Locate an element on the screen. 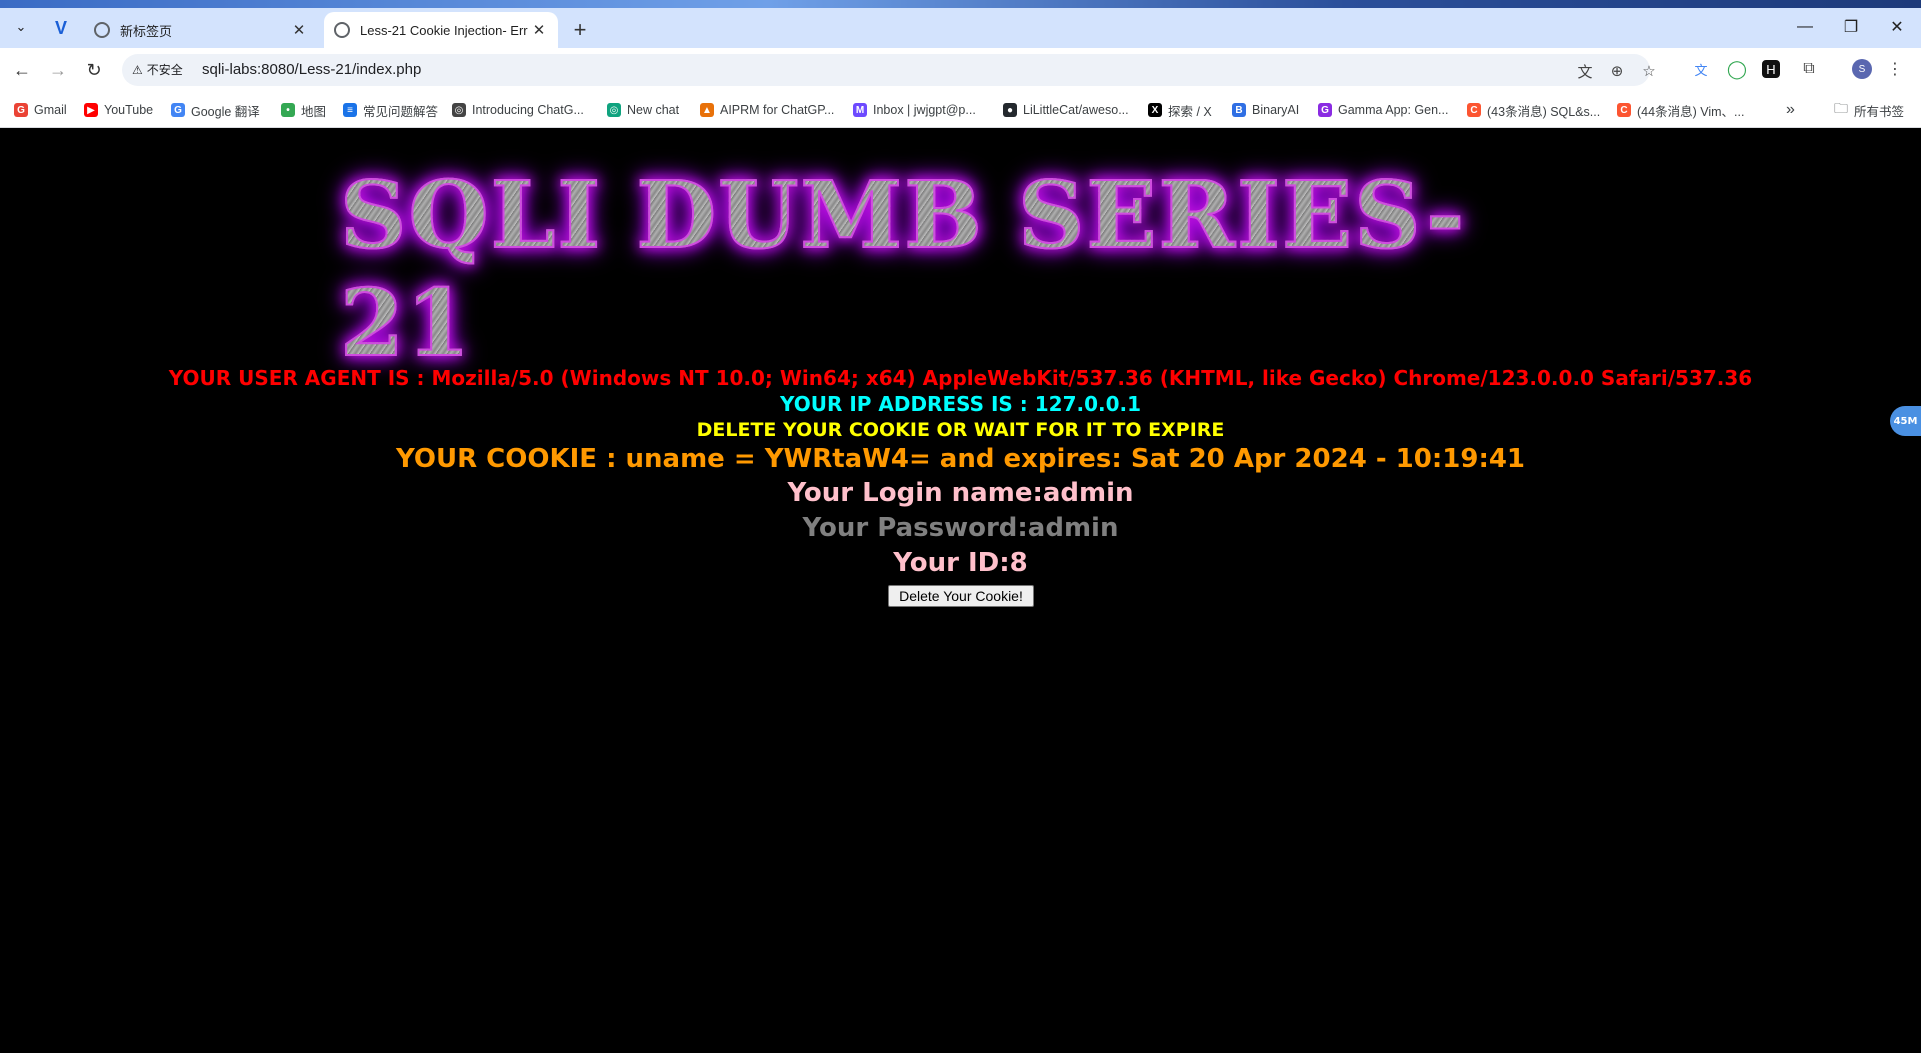 The height and width of the screenshot is (1053, 1921). chatgpt-icon: ◎ is located at coordinates (614, 110).